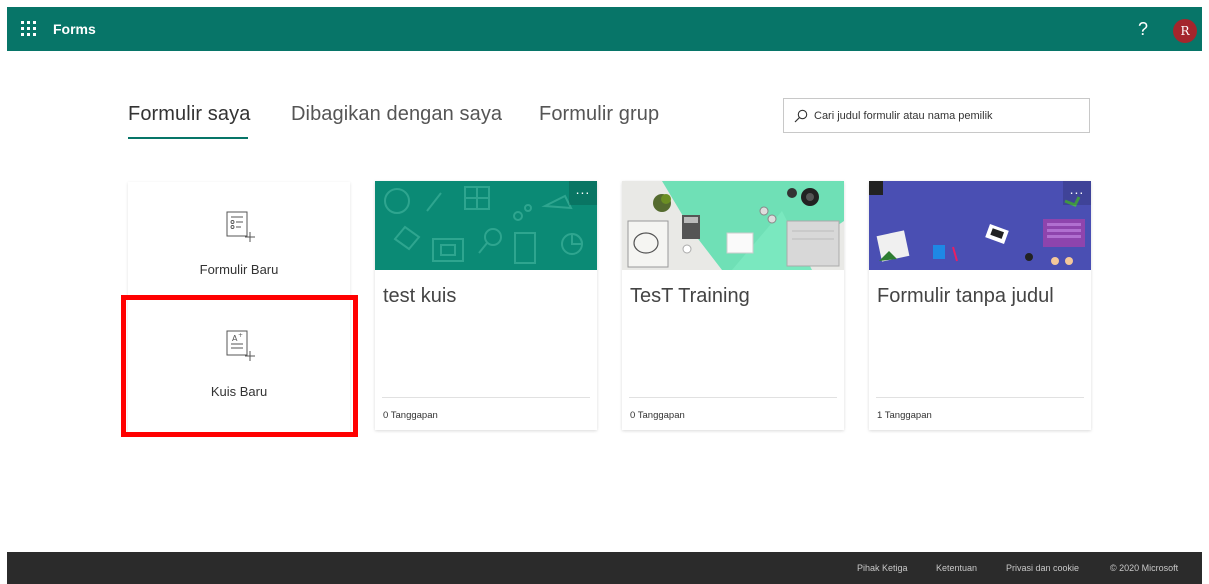 Image resolution: width=1209 pixels, height=584 pixels. I want to click on top-bar: Forms ? R, so click(604, 29).